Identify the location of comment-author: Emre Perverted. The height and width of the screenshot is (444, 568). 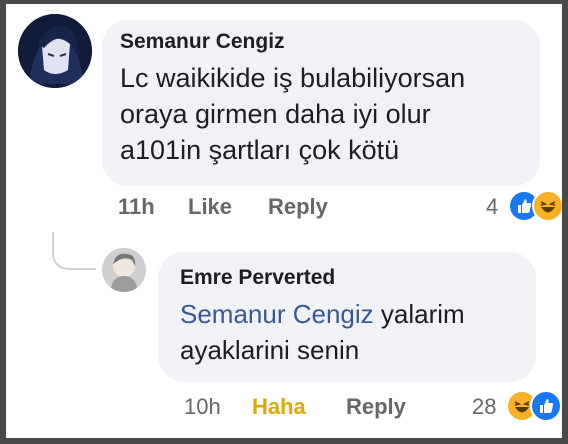
(257, 278).